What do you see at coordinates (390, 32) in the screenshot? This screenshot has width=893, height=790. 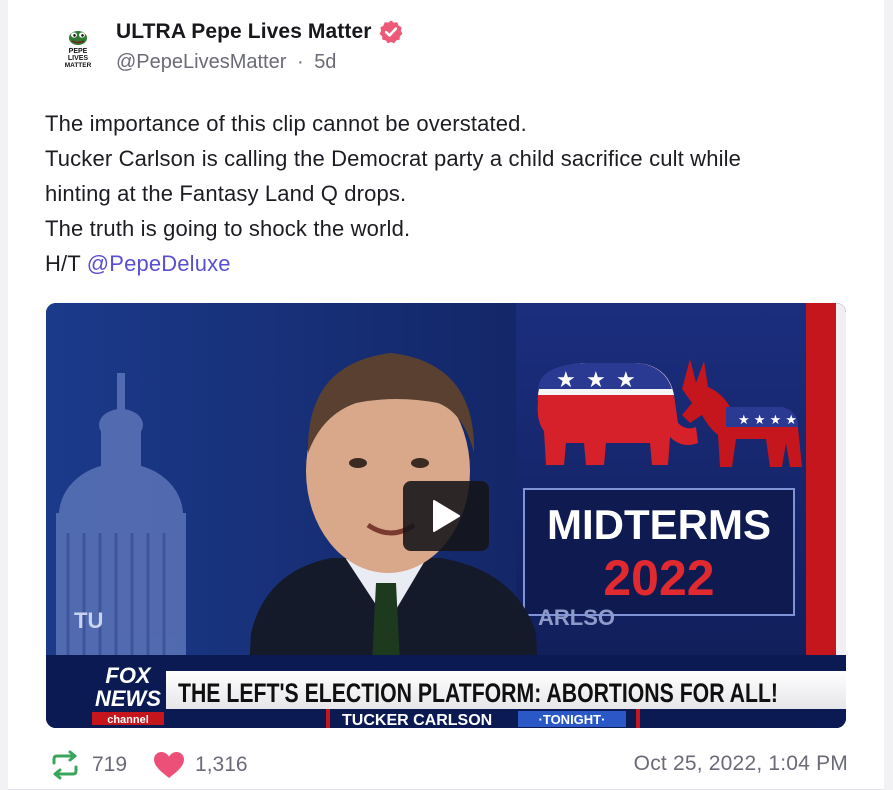 I see `verified-badge-icon` at bounding box center [390, 32].